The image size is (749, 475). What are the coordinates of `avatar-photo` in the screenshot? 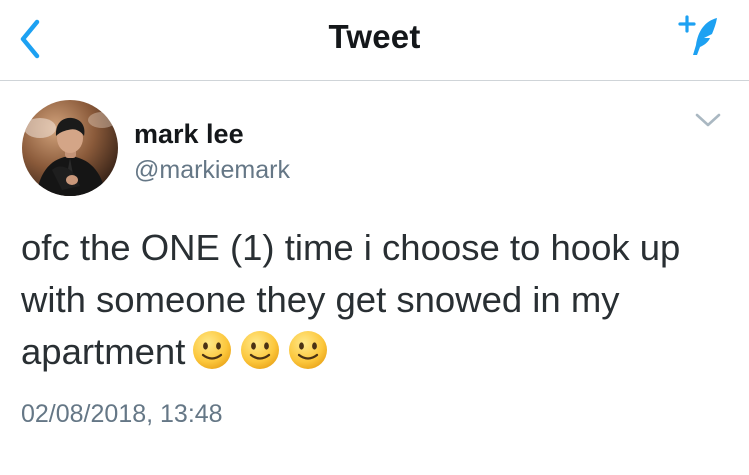 It's located at (70, 148).